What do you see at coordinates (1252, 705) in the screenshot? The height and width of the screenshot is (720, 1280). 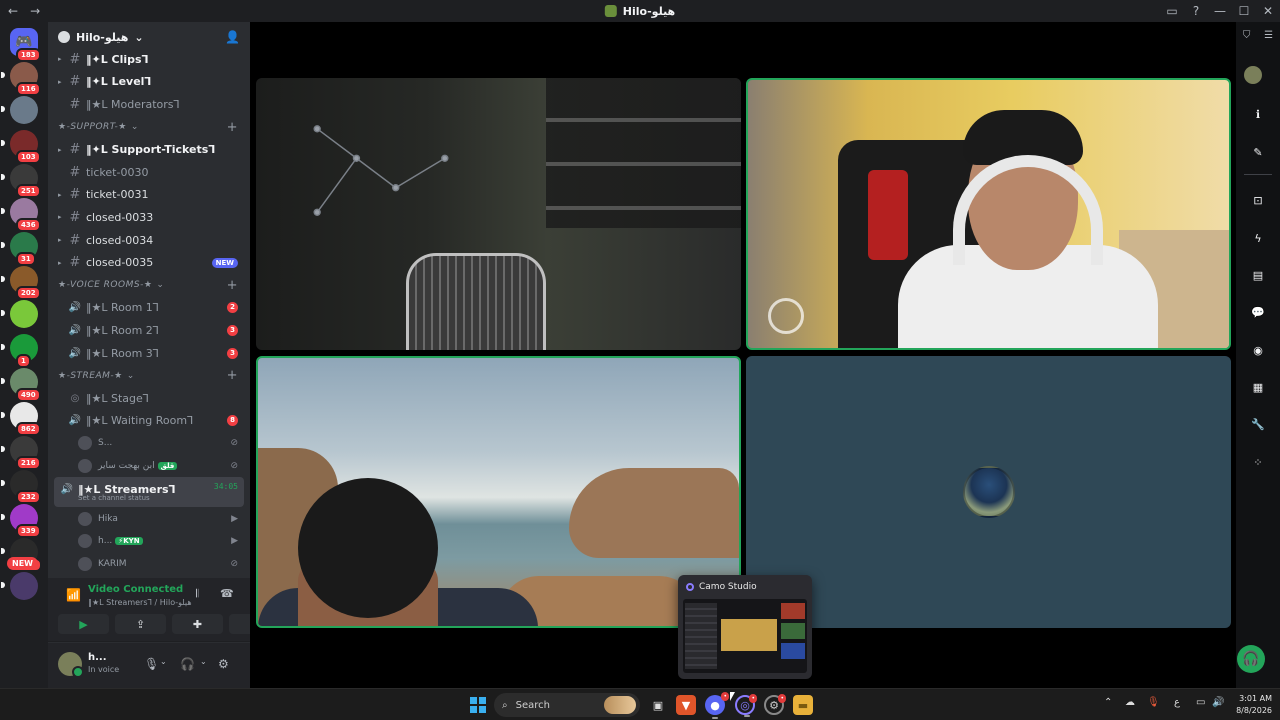 I see `system-clock: 3:01 AM 8/8/2026` at bounding box center [1252, 705].